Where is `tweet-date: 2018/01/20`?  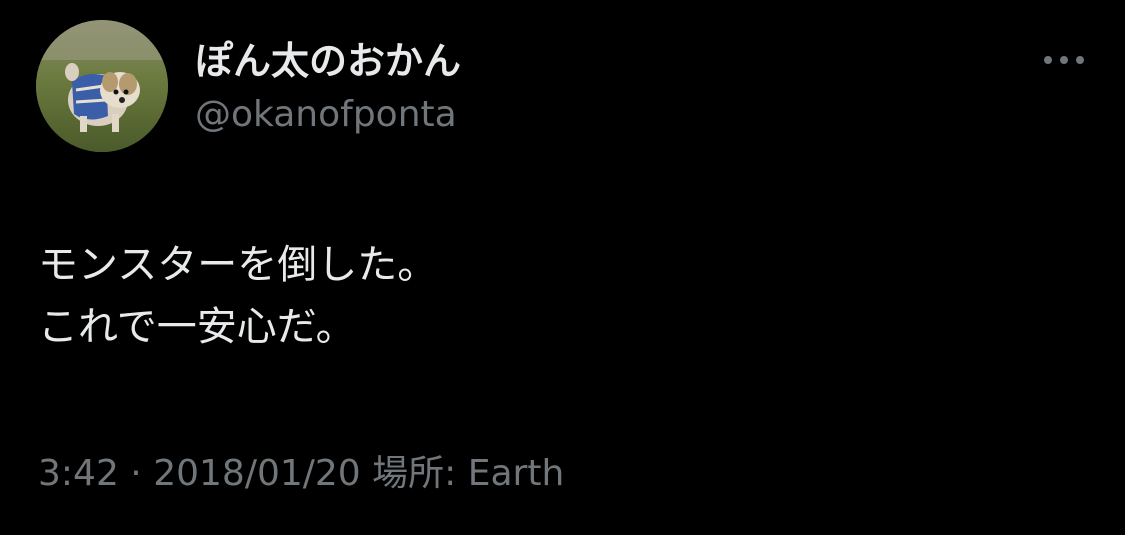 tweet-date: 2018/01/20 is located at coordinates (257, 473).